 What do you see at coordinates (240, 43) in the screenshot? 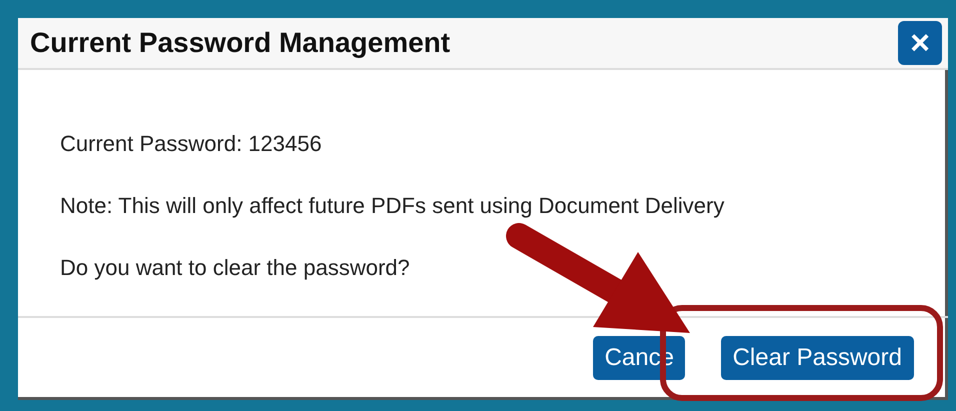
I see `dialog-title: Current Password Management` at bounding box center [240, 43].